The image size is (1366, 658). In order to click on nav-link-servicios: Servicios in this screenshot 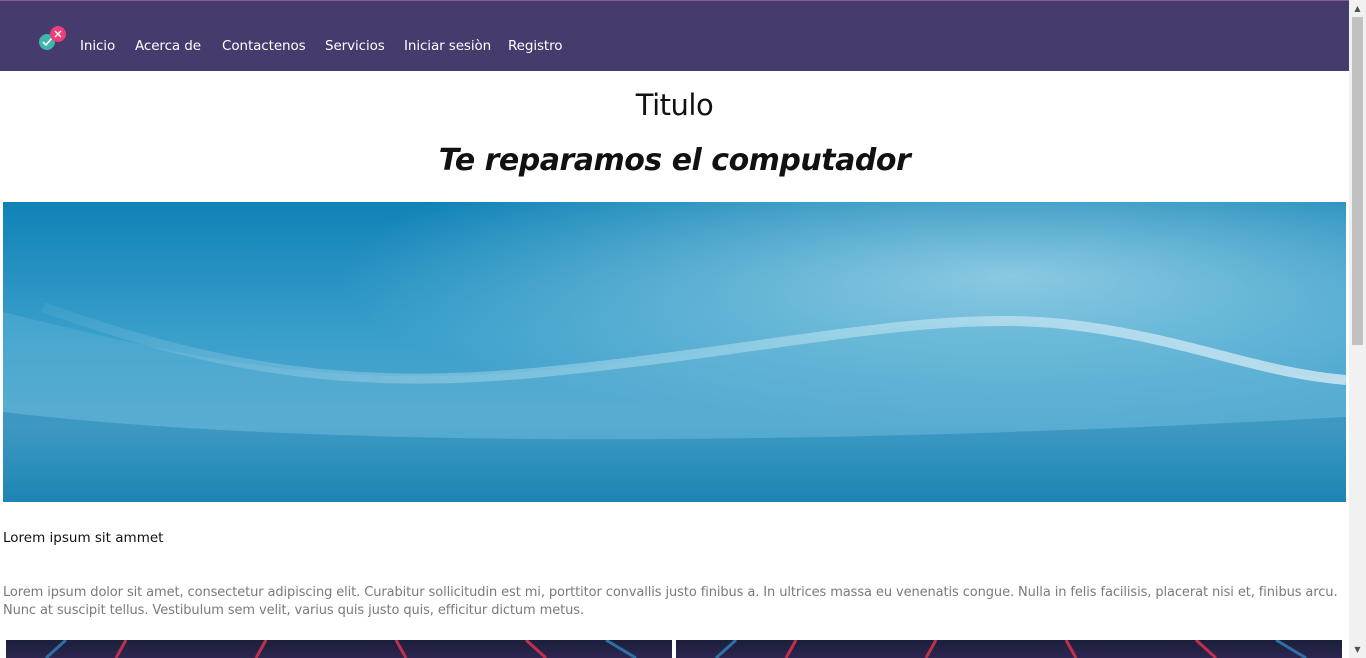, I will do `click(355, 46)`.